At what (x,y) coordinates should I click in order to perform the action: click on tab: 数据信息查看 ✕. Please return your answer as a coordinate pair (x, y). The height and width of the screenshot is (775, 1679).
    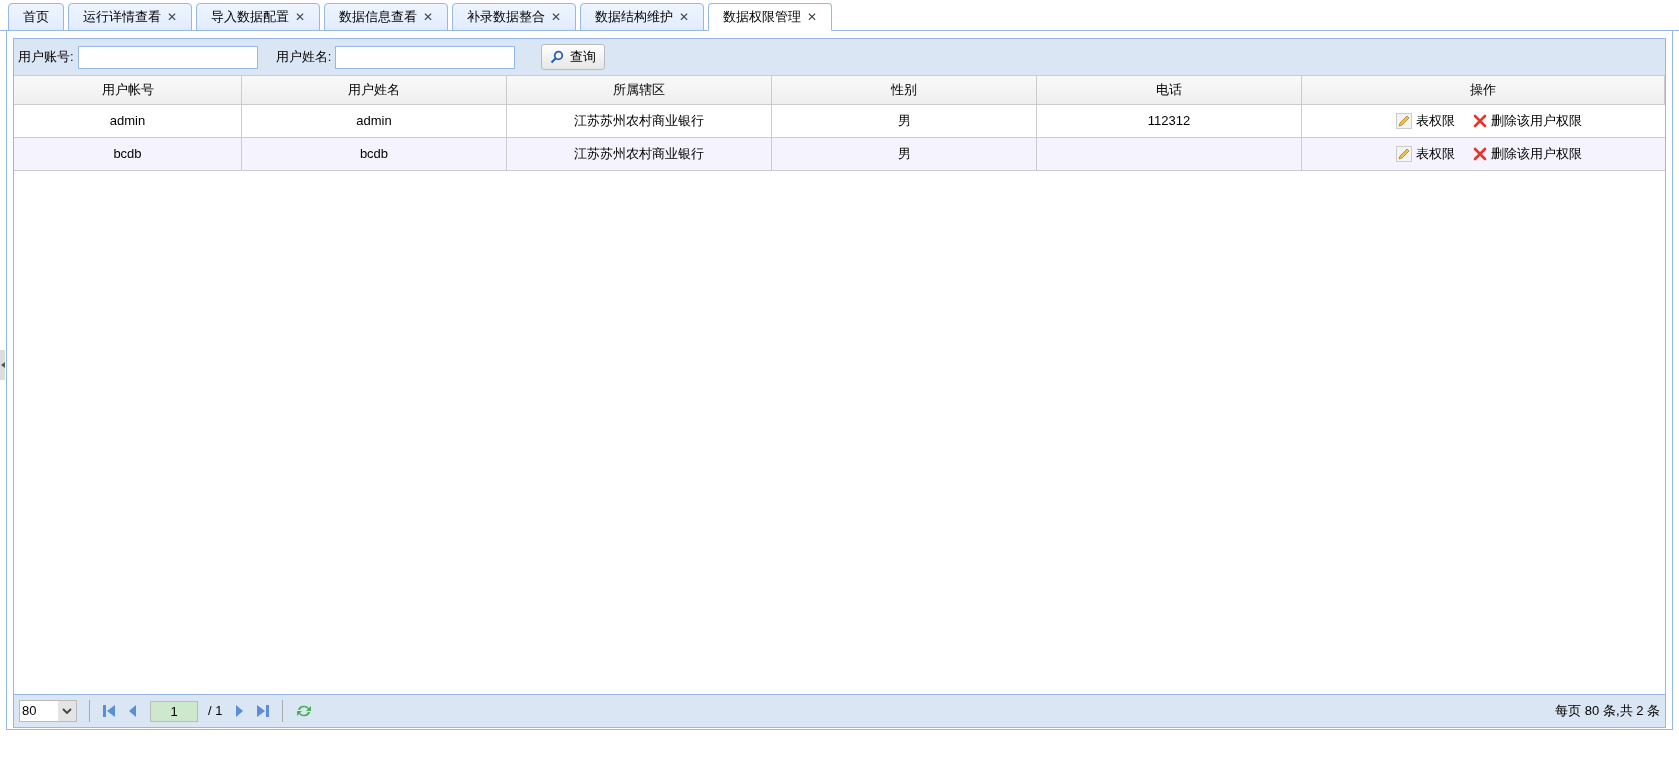
    Looking at the image, I should click on (386, 17).